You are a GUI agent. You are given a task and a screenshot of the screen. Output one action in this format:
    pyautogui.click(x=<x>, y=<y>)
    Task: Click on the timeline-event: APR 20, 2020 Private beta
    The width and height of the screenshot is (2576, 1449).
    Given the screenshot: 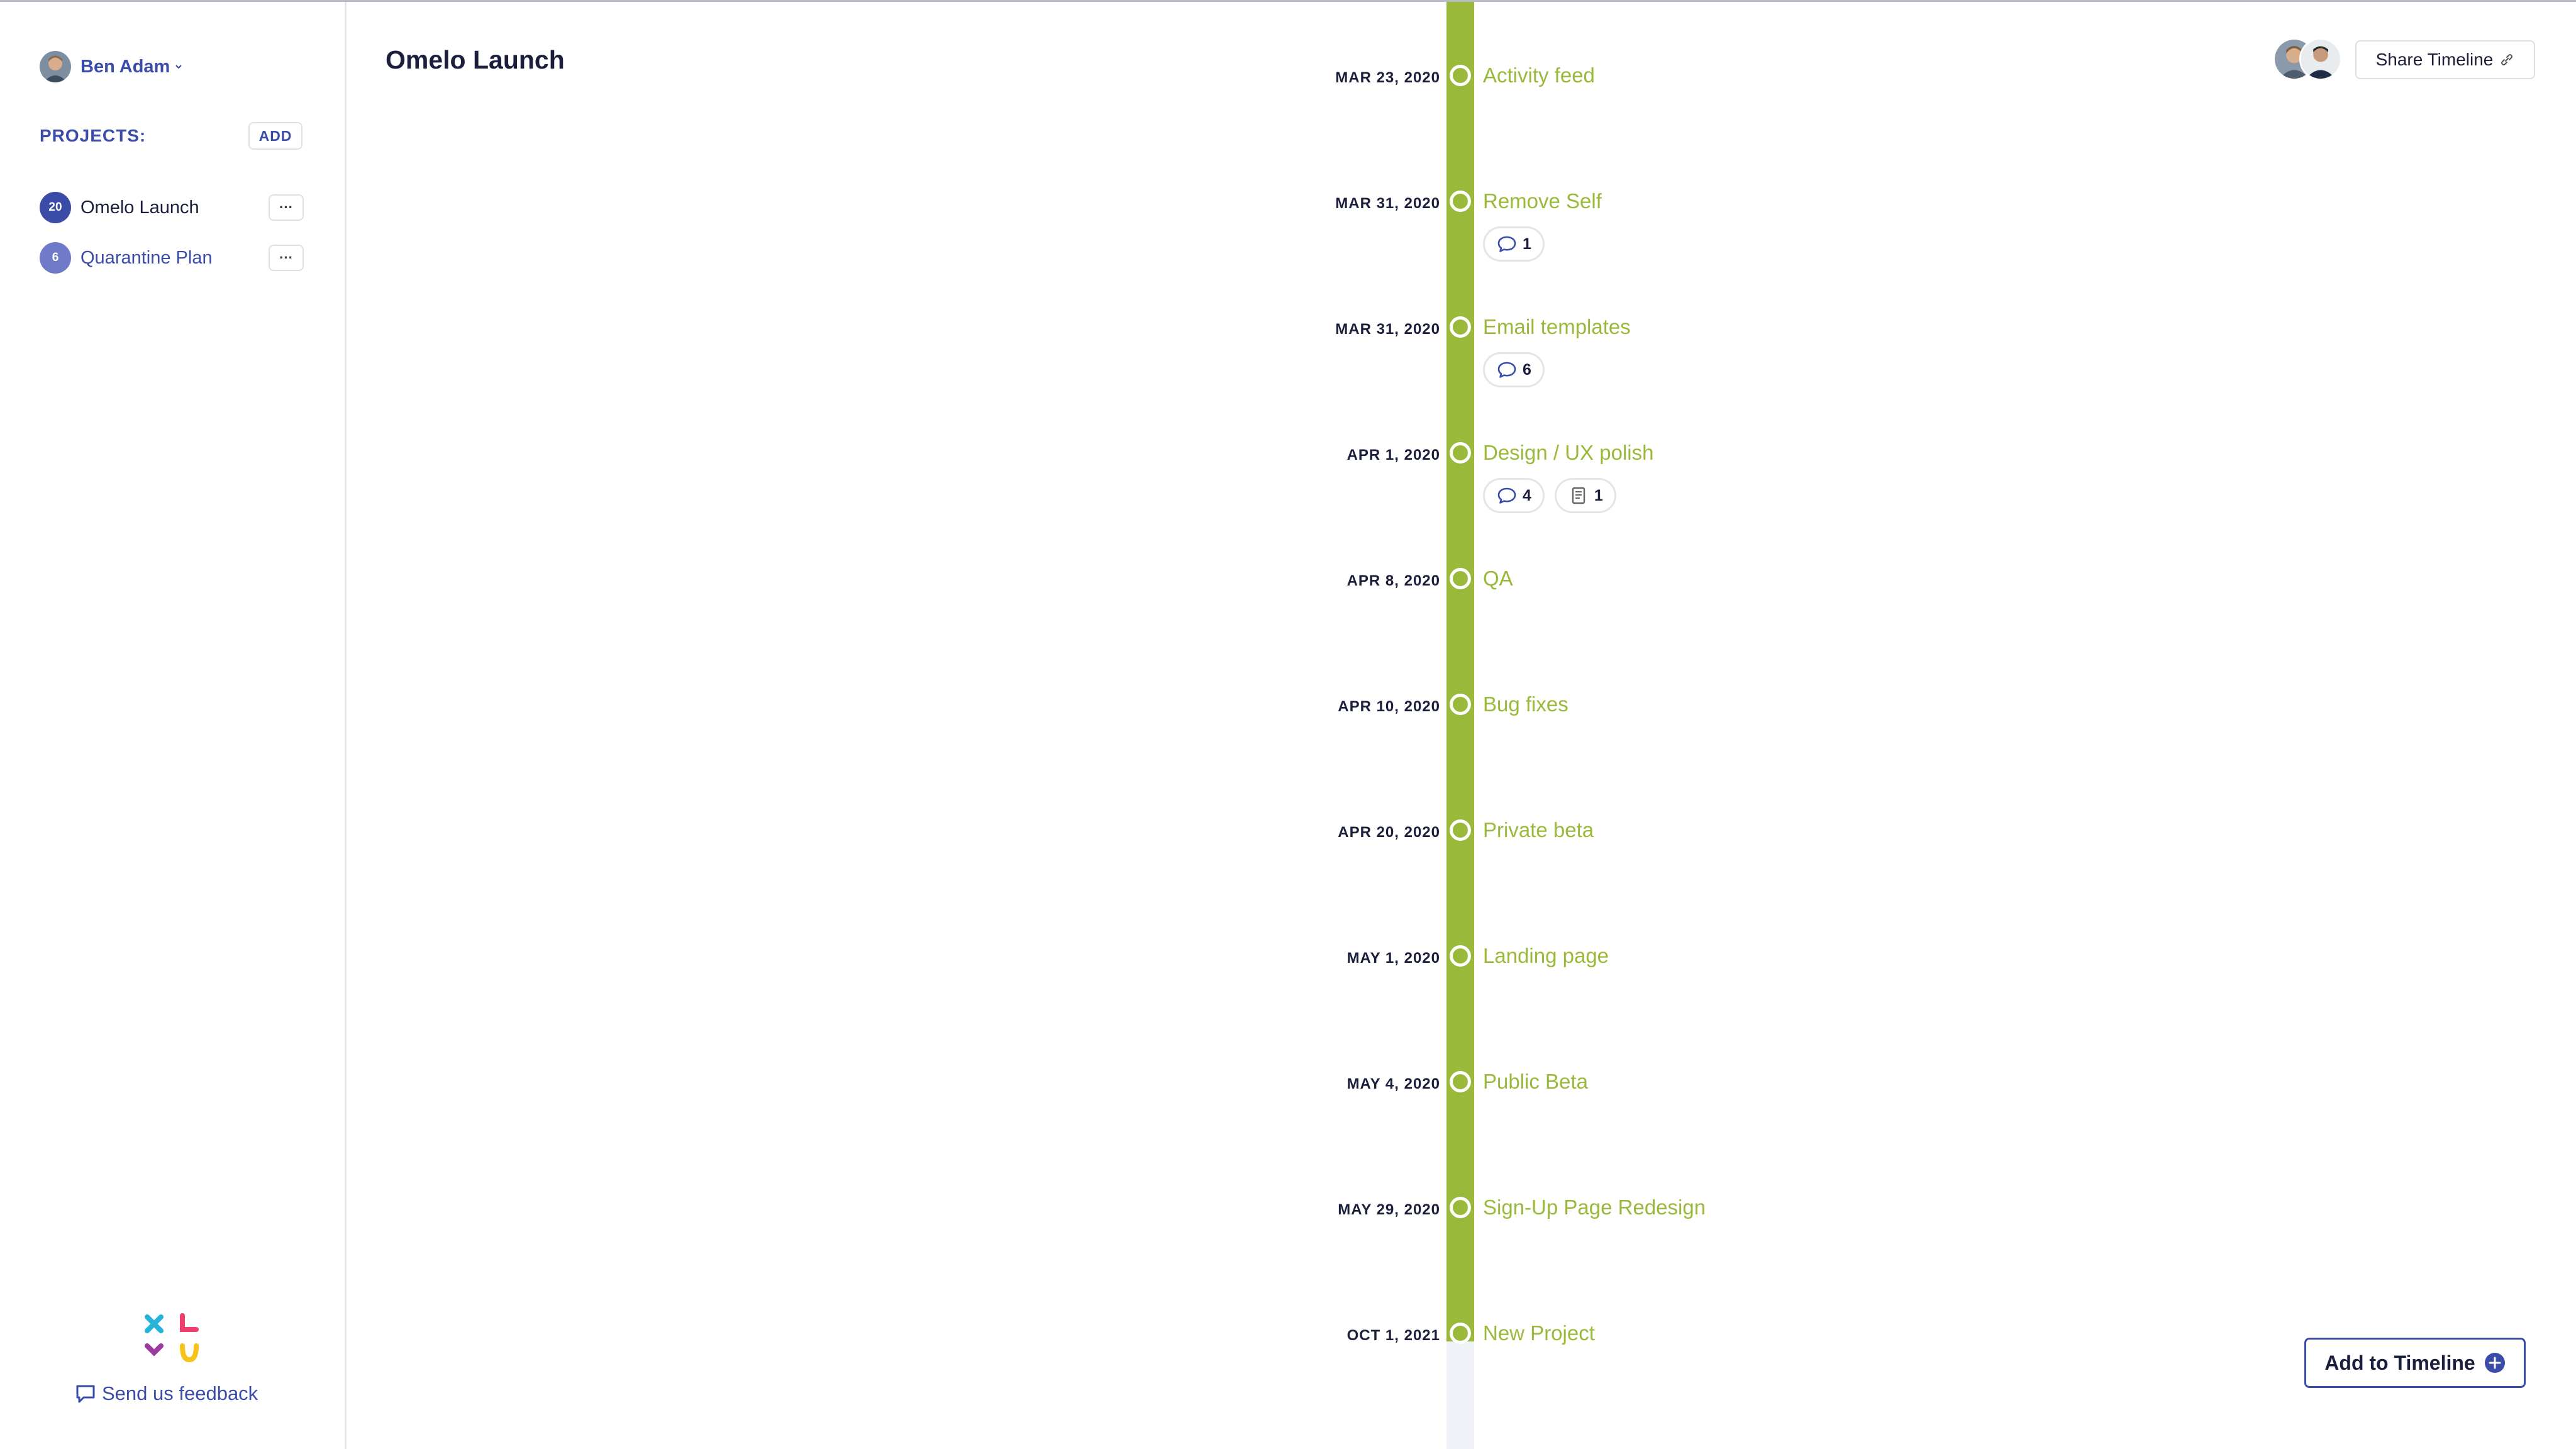 What is the action you would take?
    pyautogui.click(x=1288, y=834)
    